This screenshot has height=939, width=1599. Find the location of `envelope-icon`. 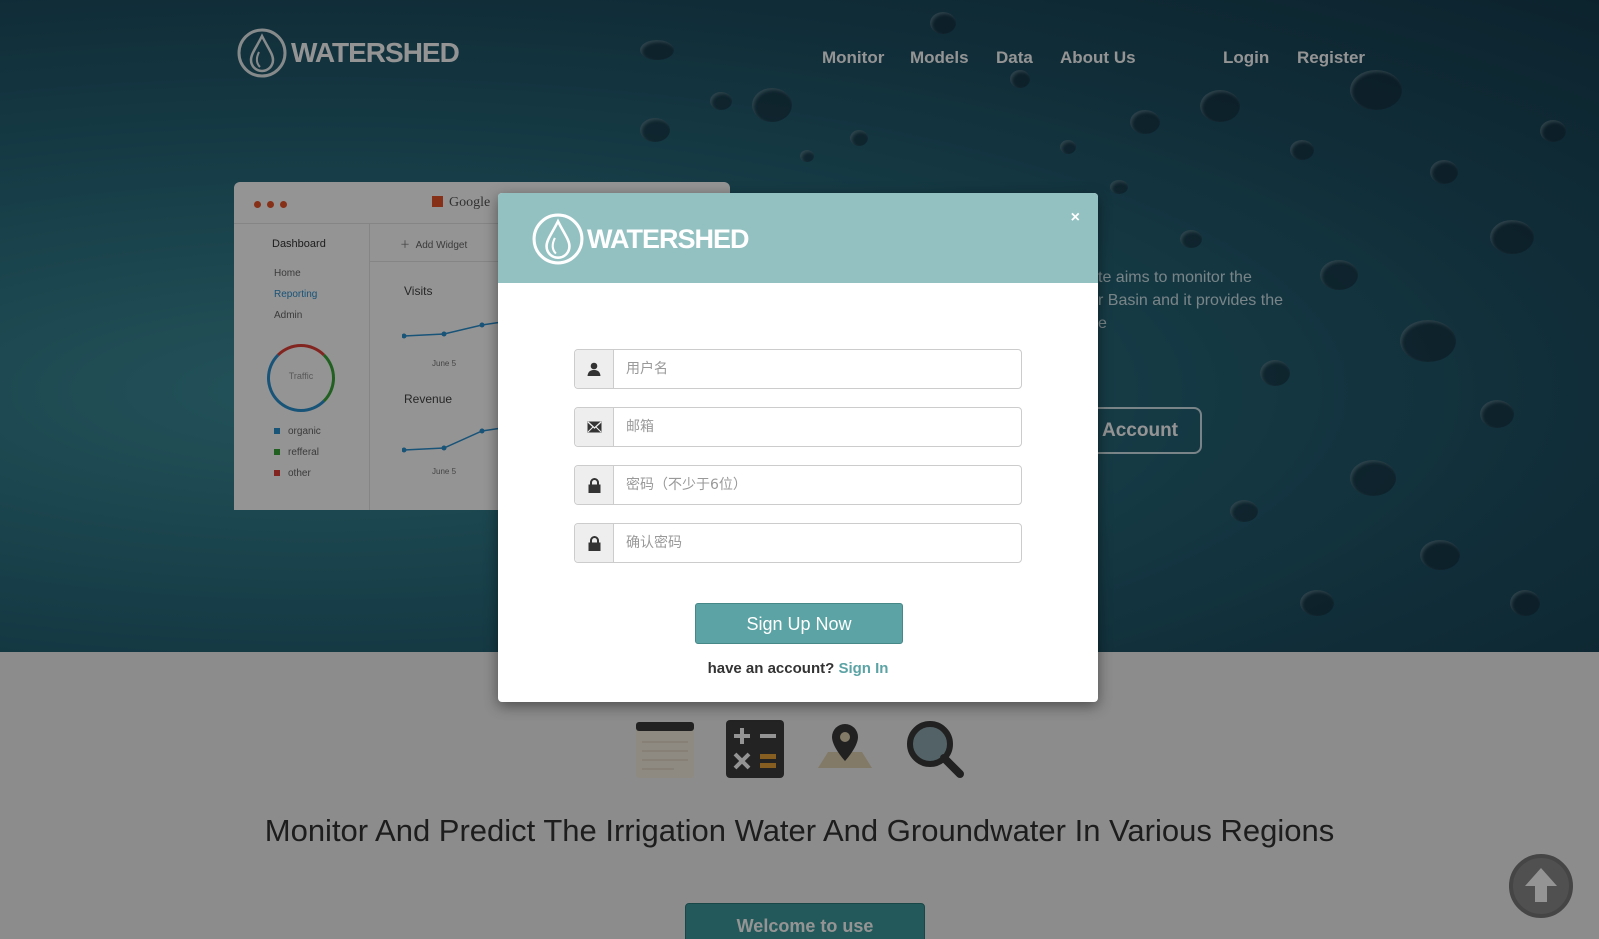

envelope-icon is located at coordinates (594, 427).